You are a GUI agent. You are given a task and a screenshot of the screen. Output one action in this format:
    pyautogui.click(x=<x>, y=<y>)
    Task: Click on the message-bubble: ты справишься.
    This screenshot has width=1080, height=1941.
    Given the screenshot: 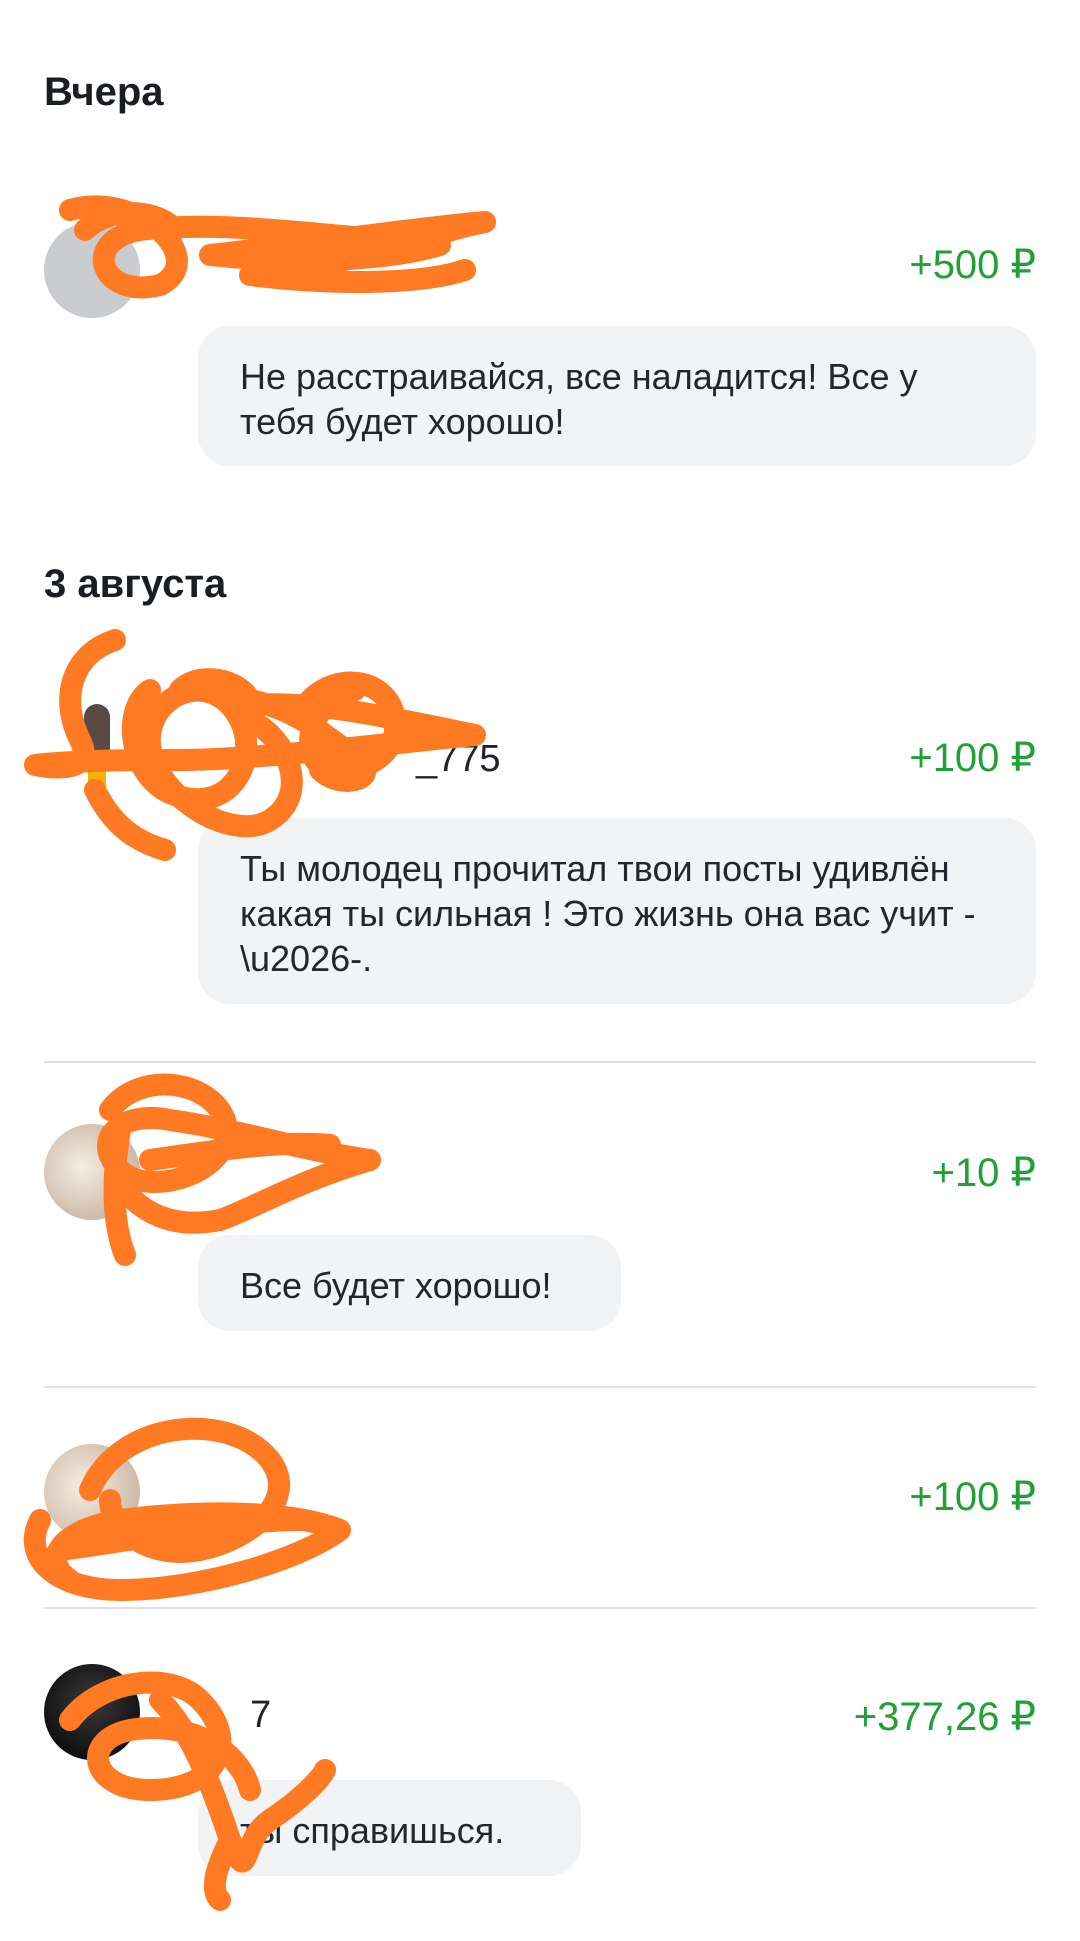 What is the action you would take?
    pyautogui.click(x=389, y=1828)
    